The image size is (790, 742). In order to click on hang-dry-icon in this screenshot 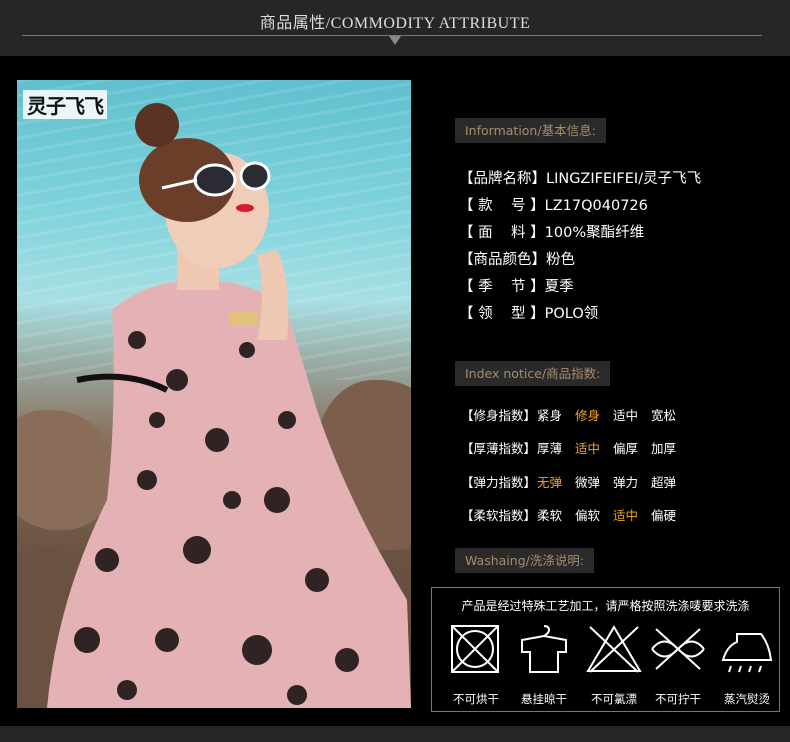, I will do `click(544, 649)`.